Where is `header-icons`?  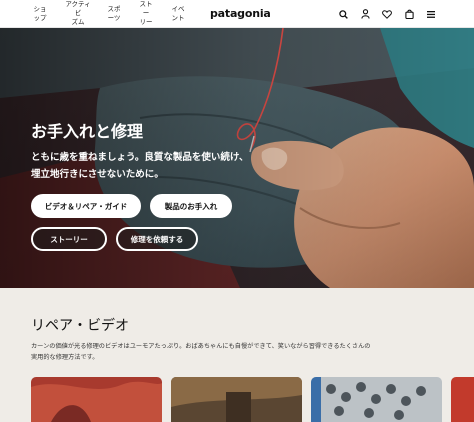 header-icons is located at coordinates (387, 14).